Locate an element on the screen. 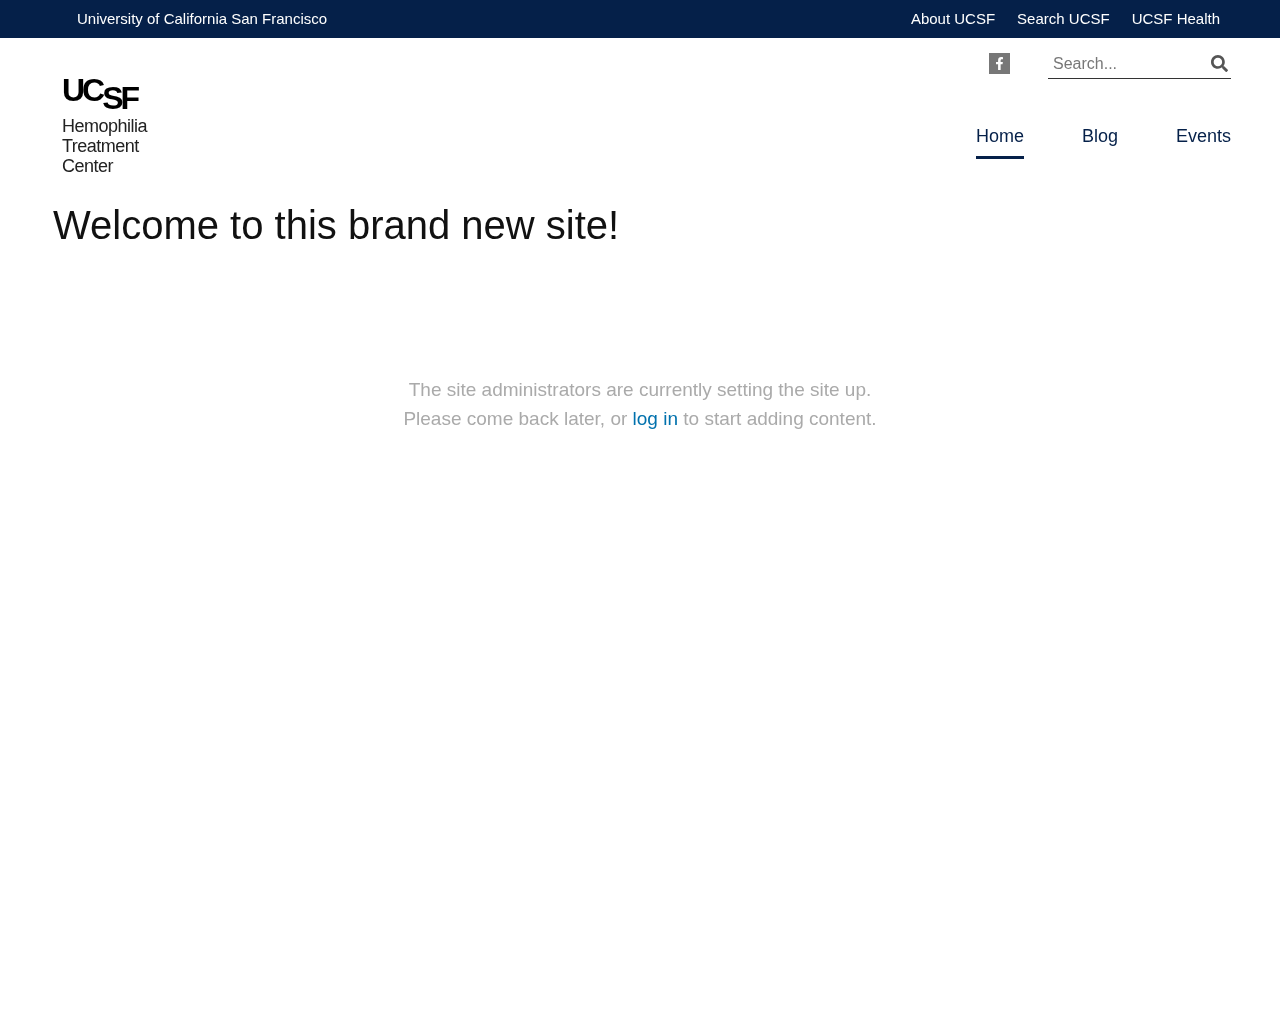 This screenshot has width=1280, height=1024. ucsf-logo-mark: UCSF is located at coordinates (105, 94).